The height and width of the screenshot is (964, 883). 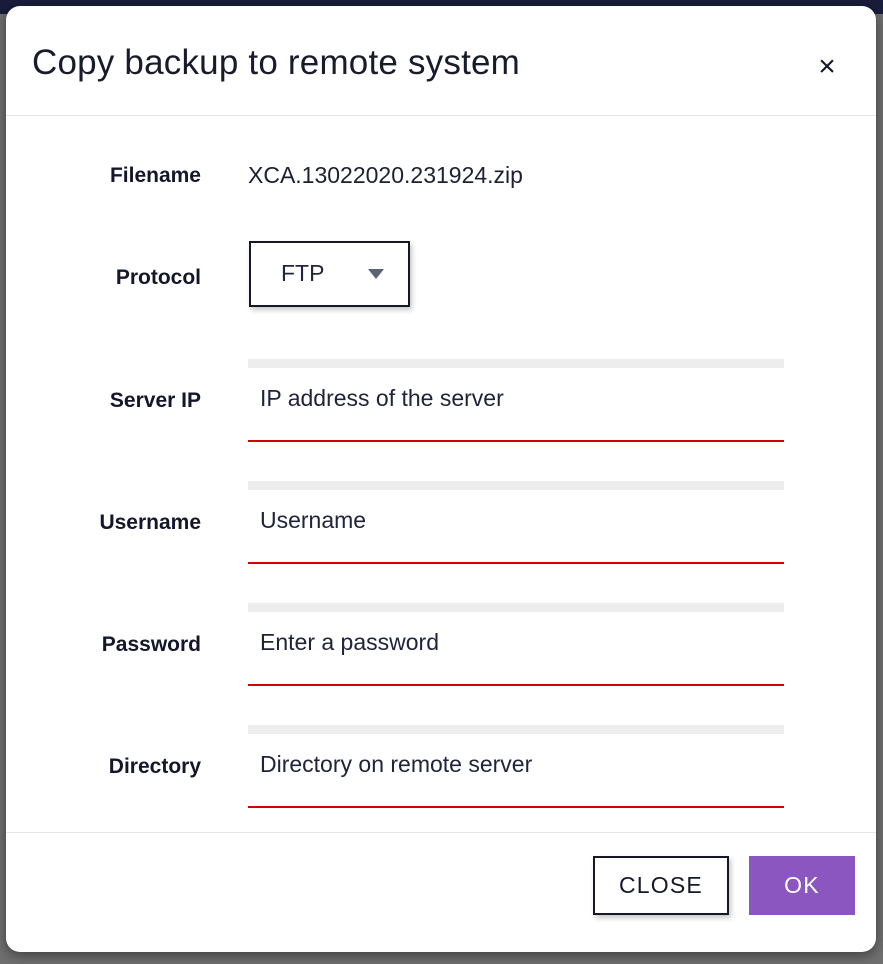 I want to click on password-input: Enter a password, so click(x=516, y=644).